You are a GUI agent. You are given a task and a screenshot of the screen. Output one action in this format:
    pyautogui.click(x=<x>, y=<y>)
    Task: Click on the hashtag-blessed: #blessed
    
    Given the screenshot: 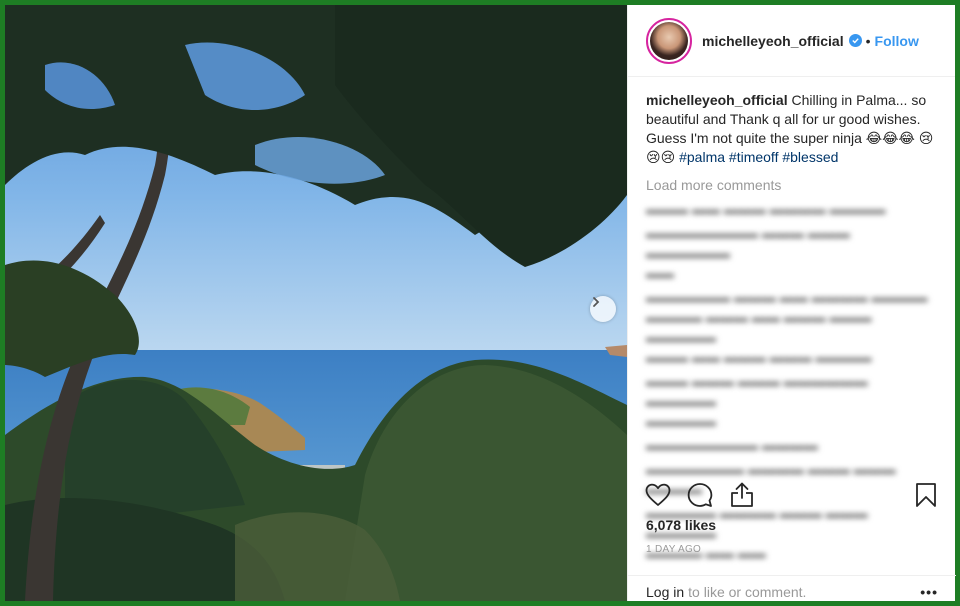 What is the action you would take?
    pyautogui.click(x=810, y=157)
    